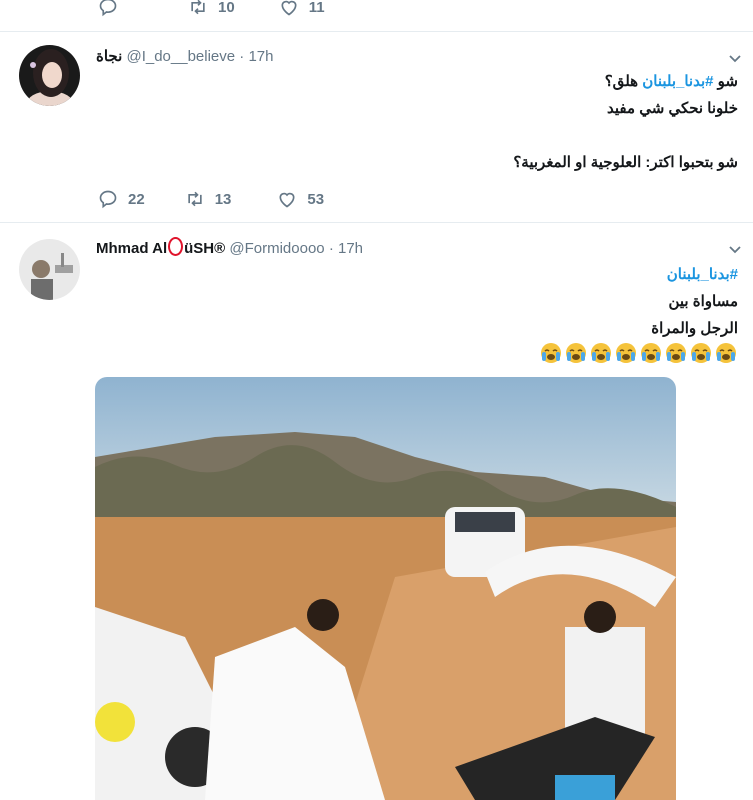  What do you see at coordinates (160, 247) in the screenshot?
I see `display-name: Mhmad Al üSH®` at bounding box center [160, 247].